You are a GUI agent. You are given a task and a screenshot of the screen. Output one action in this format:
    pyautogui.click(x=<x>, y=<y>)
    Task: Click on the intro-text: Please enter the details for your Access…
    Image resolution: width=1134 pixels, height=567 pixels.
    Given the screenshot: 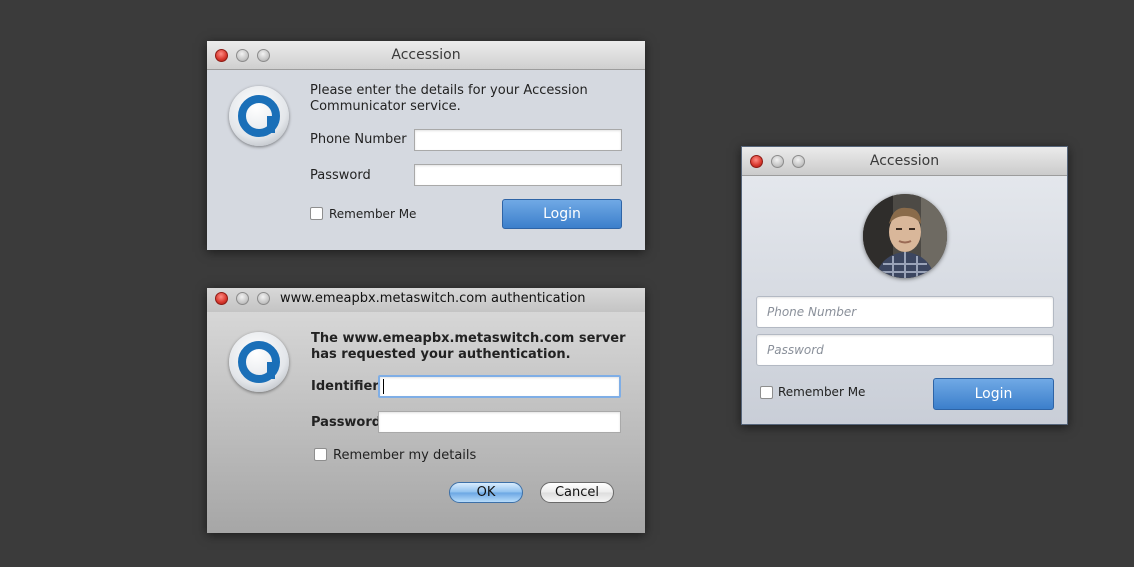 What is the action you would take?
    pyautogui.click(x=449, y=98)
    